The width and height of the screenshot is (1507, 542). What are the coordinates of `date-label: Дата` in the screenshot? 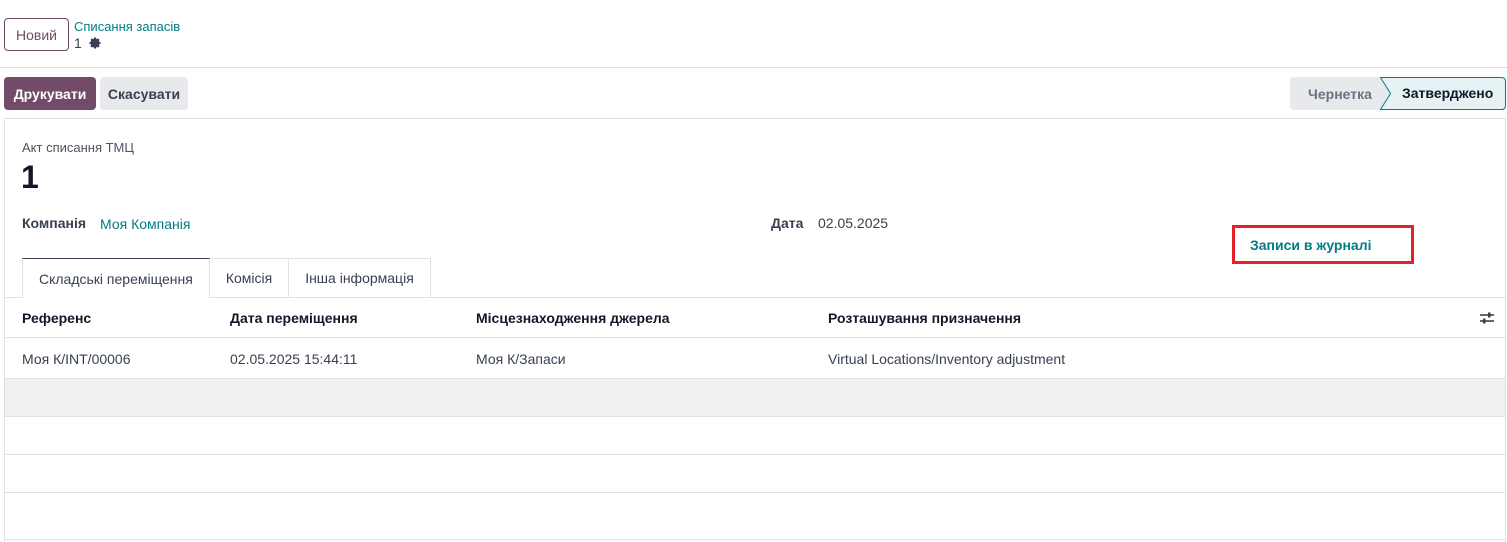 It's located at (787, 223).